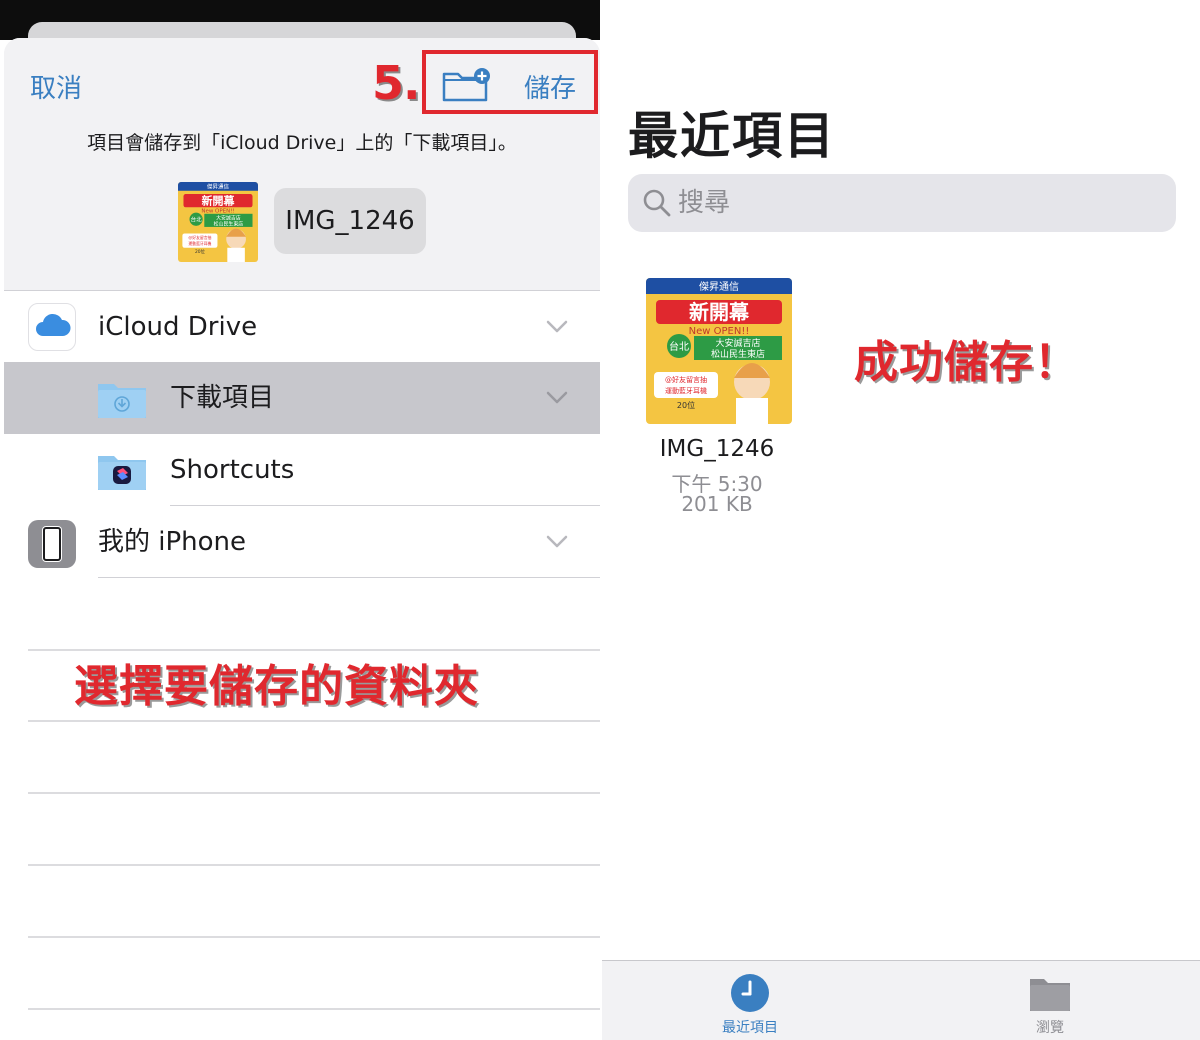 This screenshot has width=1200, height=1040. I want to click on file-name: IMG_1246, so click(717, 449).